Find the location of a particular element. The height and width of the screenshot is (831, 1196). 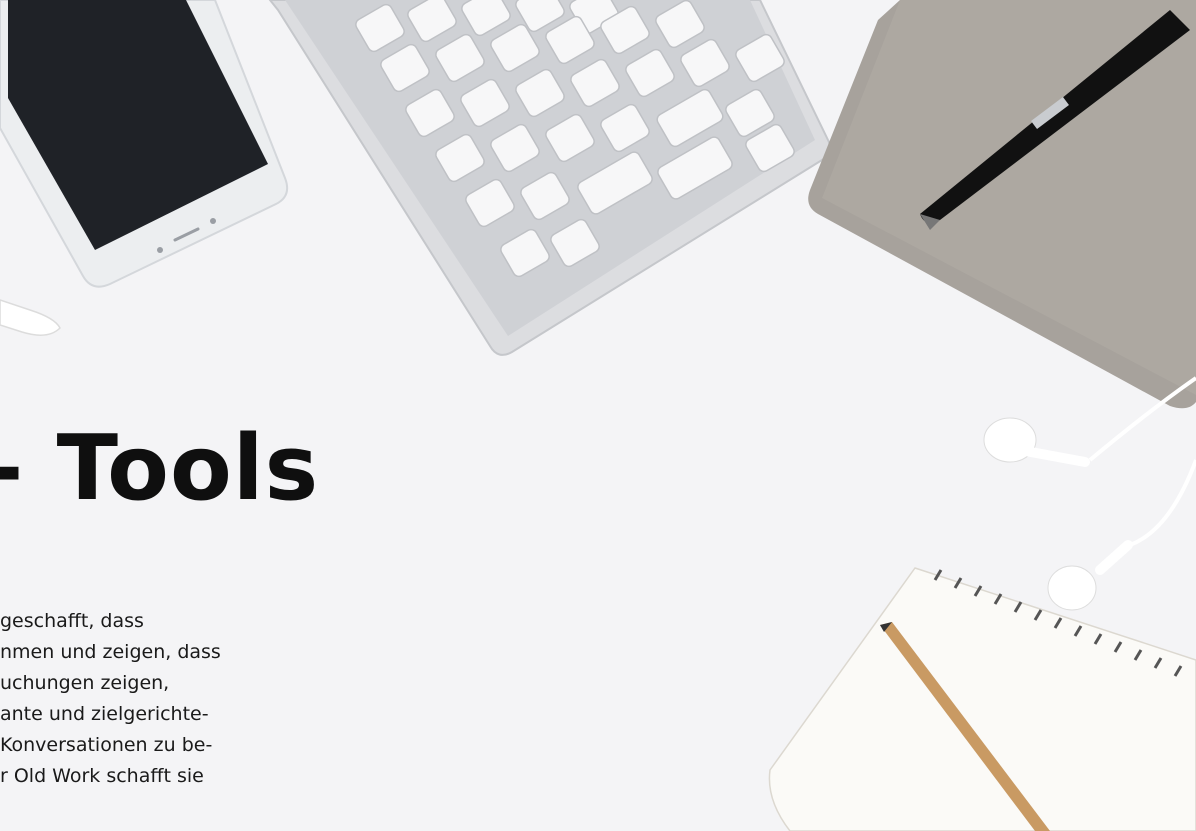

body-line: geschafft, dass is located at coordinates (72, 621).